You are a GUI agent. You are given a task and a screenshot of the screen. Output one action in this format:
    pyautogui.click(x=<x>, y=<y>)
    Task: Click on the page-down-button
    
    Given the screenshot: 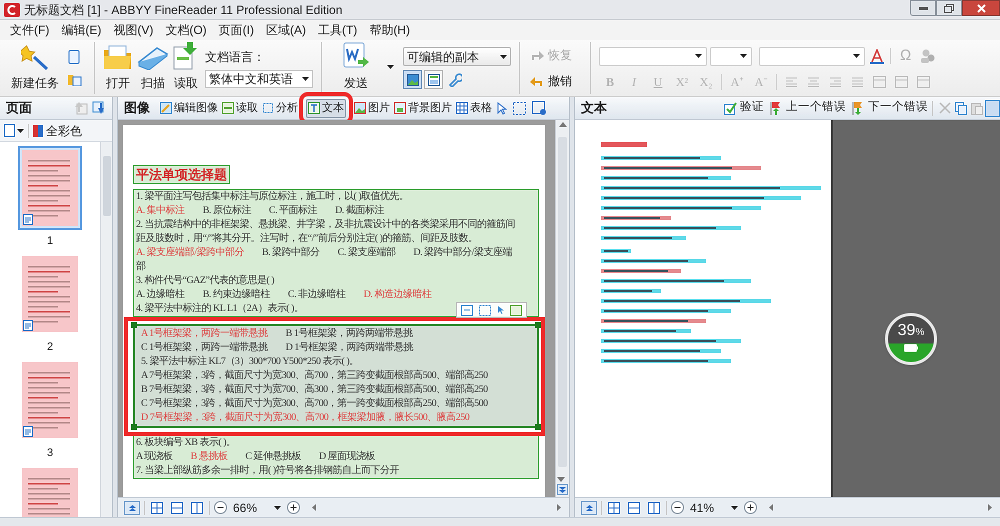 What is the action you would take?
    pyautogui.click(x=99, y=108)
    